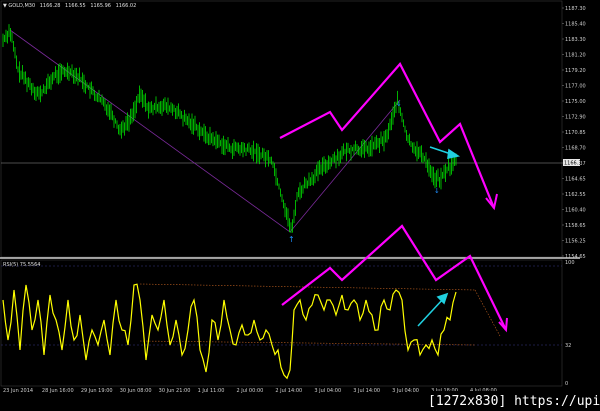  Describe the element at coordinates (50, 6) in the screenshot. I see `ohlc-open: 1166.28` at that location.